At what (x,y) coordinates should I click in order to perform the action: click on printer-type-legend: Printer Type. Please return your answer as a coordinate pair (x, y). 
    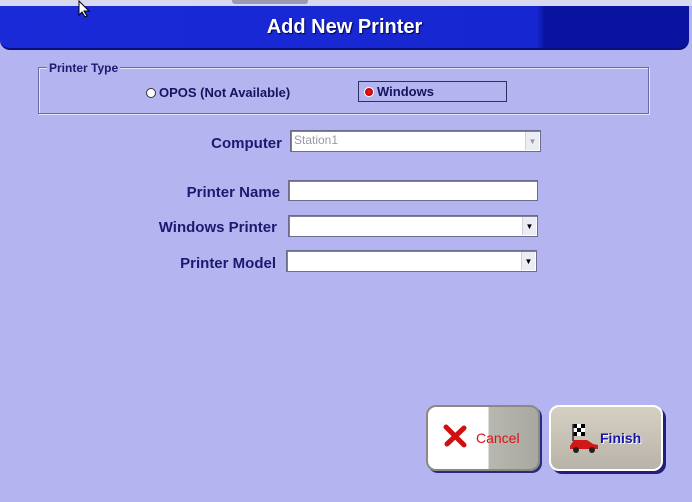
    Looking at the image, I should click on (84, 68).